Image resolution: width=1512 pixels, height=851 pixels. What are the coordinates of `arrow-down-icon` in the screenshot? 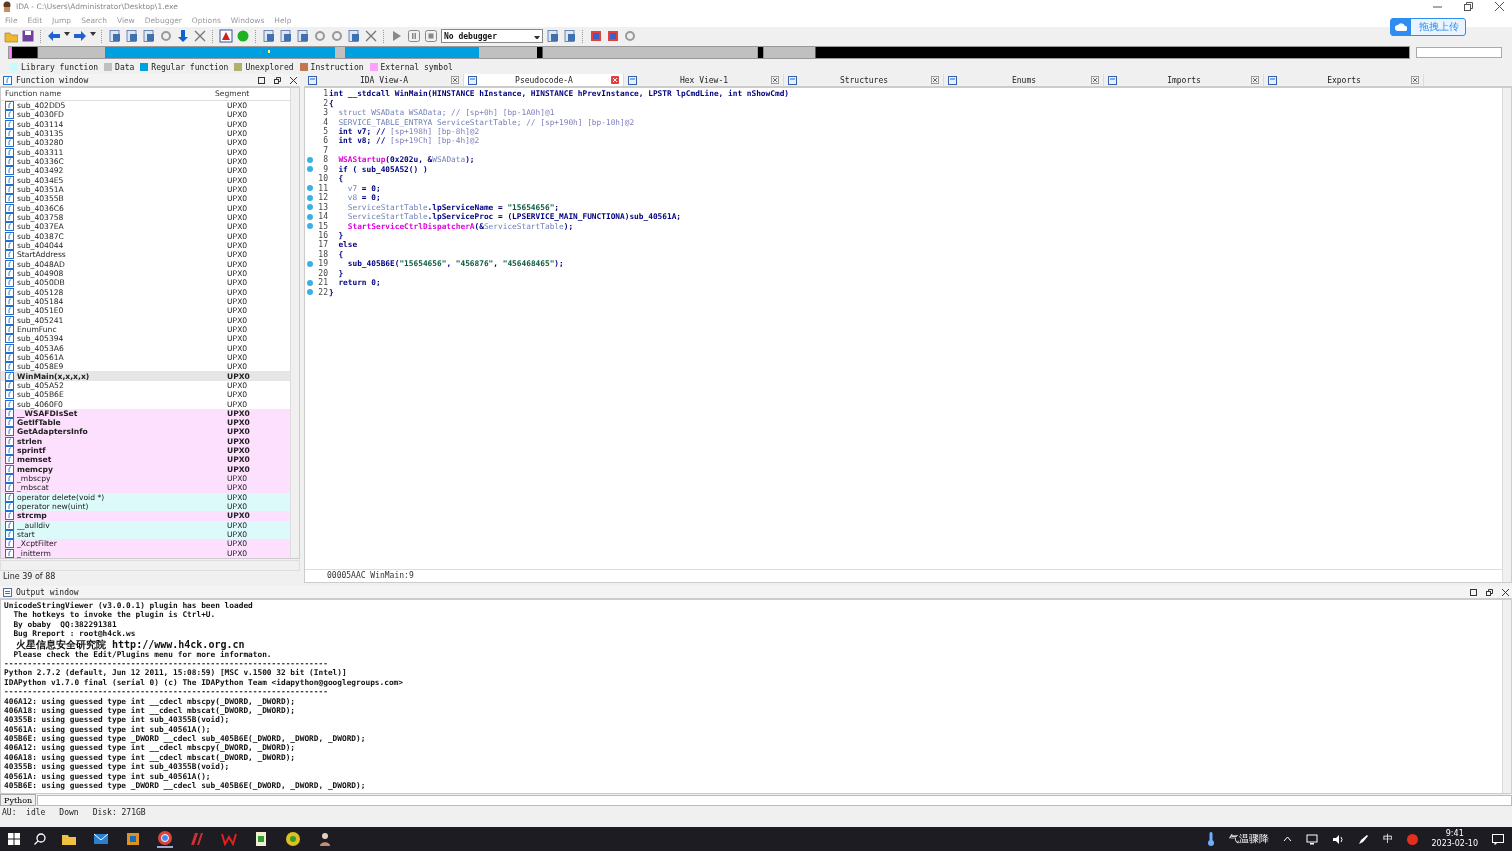 It's located at (183, 36).